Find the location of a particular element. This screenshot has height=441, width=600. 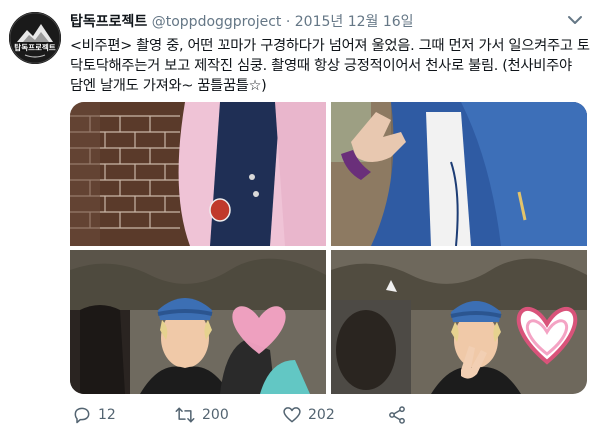

reply-button: 12 is located at coordinates (94, 415).